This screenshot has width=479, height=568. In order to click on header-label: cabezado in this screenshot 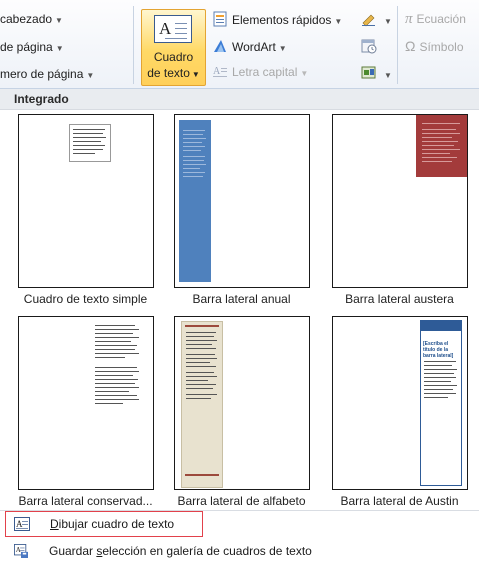, I will do `click(26, 19)`.